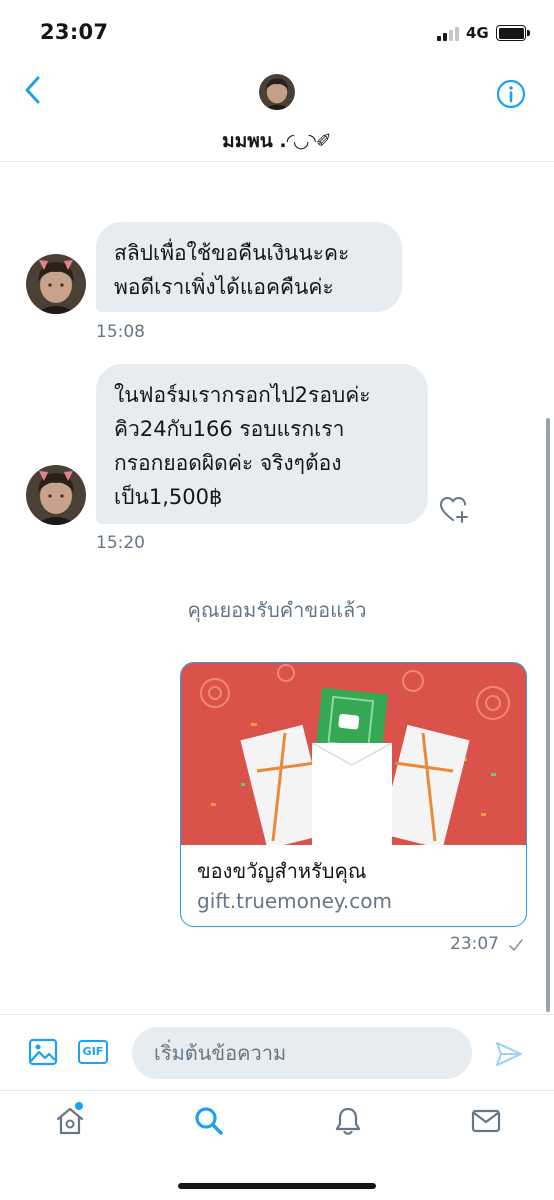  I want to click on check-icon, so click(516, 945).